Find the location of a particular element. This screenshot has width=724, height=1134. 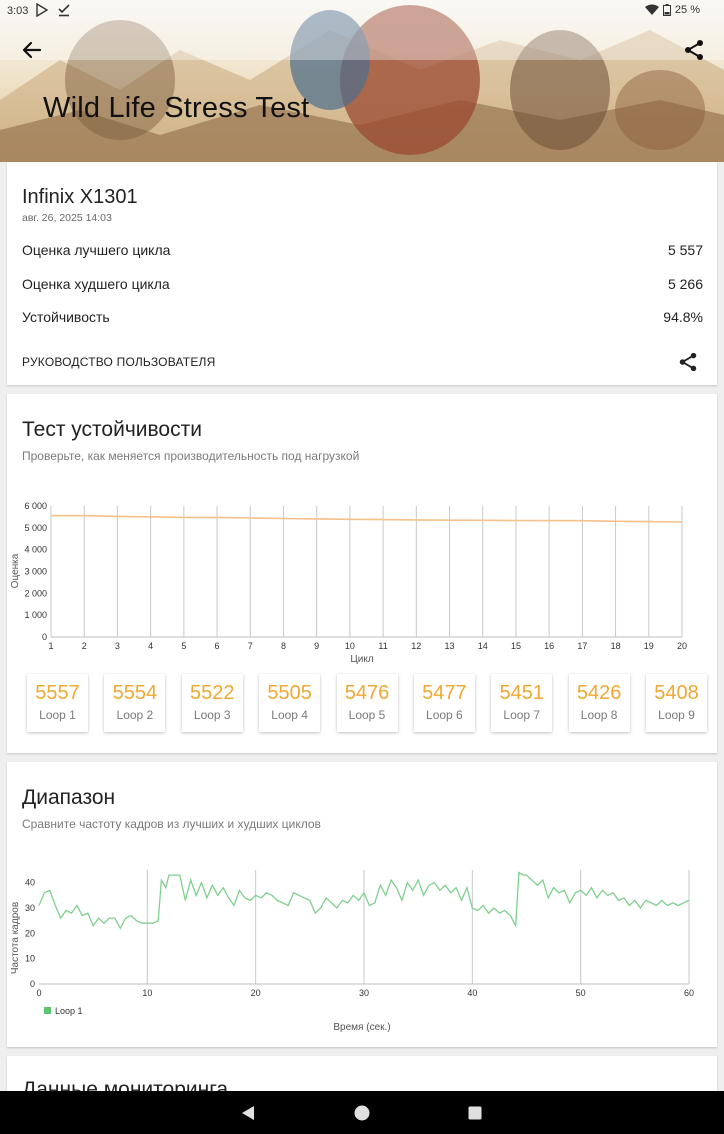

loop-card-6: 5477 Loop 6 is located at coordinates (444, 703).